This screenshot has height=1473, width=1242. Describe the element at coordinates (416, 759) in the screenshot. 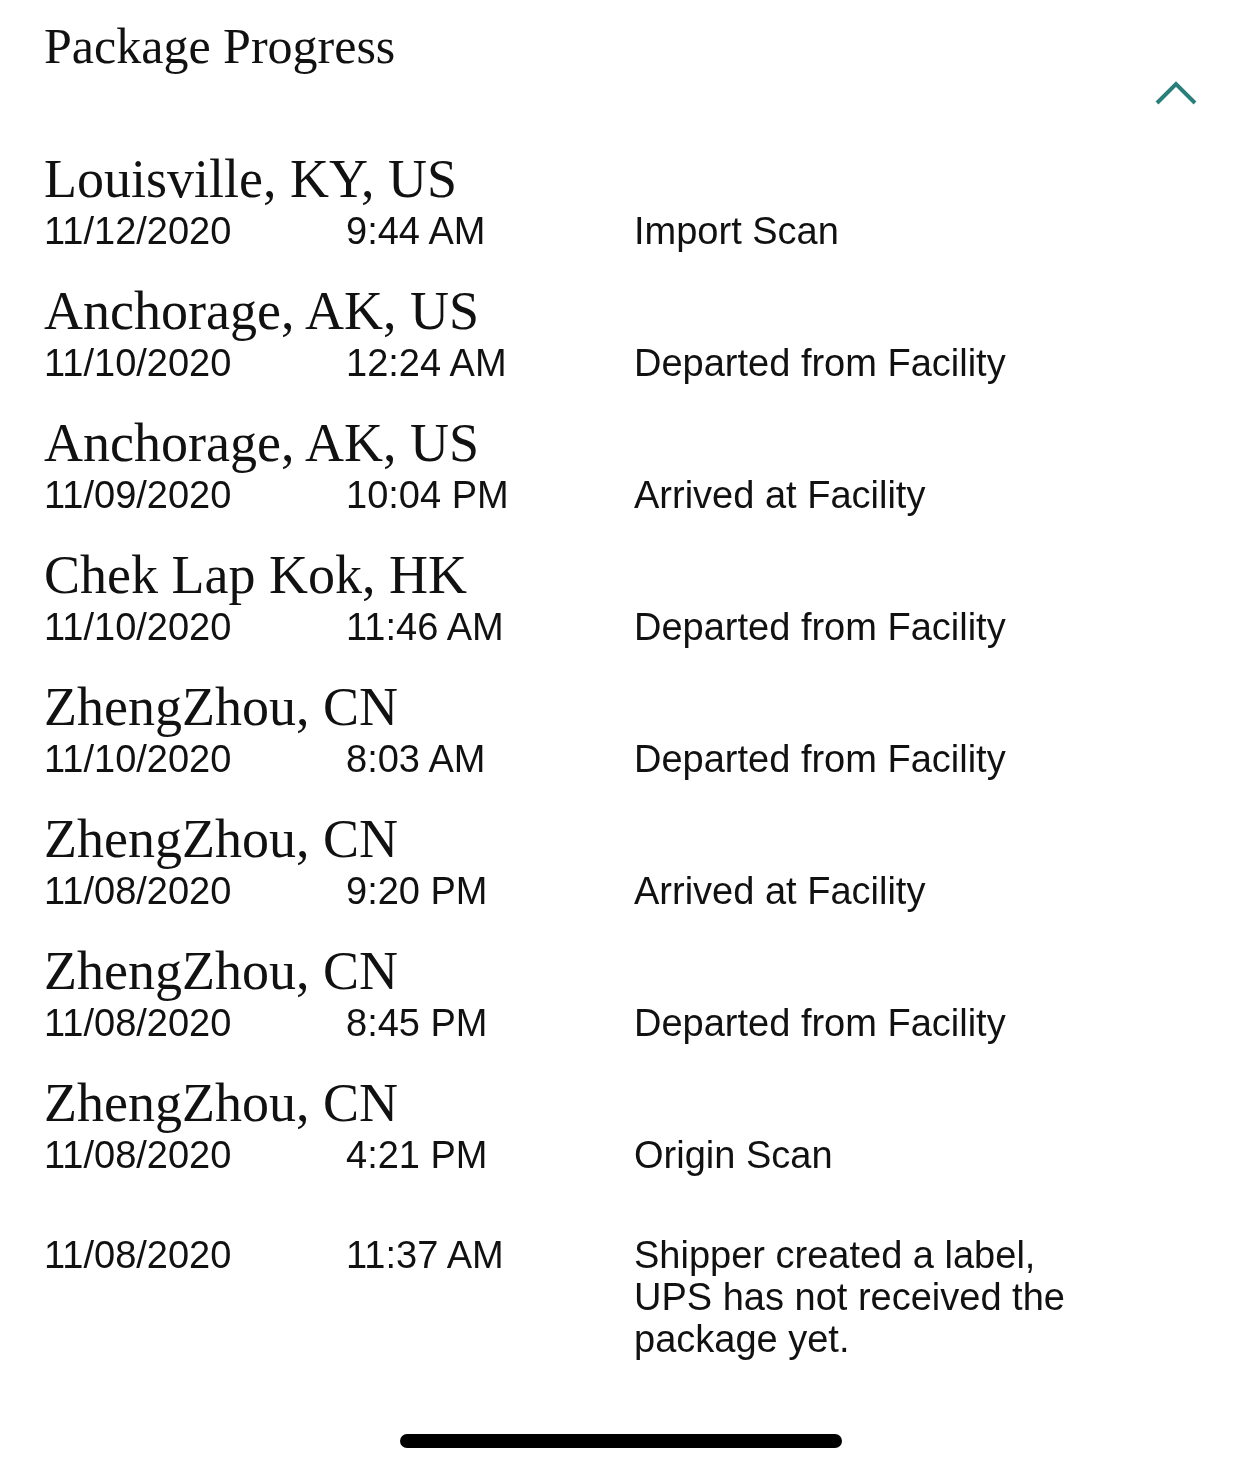

I see `event-time: 8:03 AM` at that location.